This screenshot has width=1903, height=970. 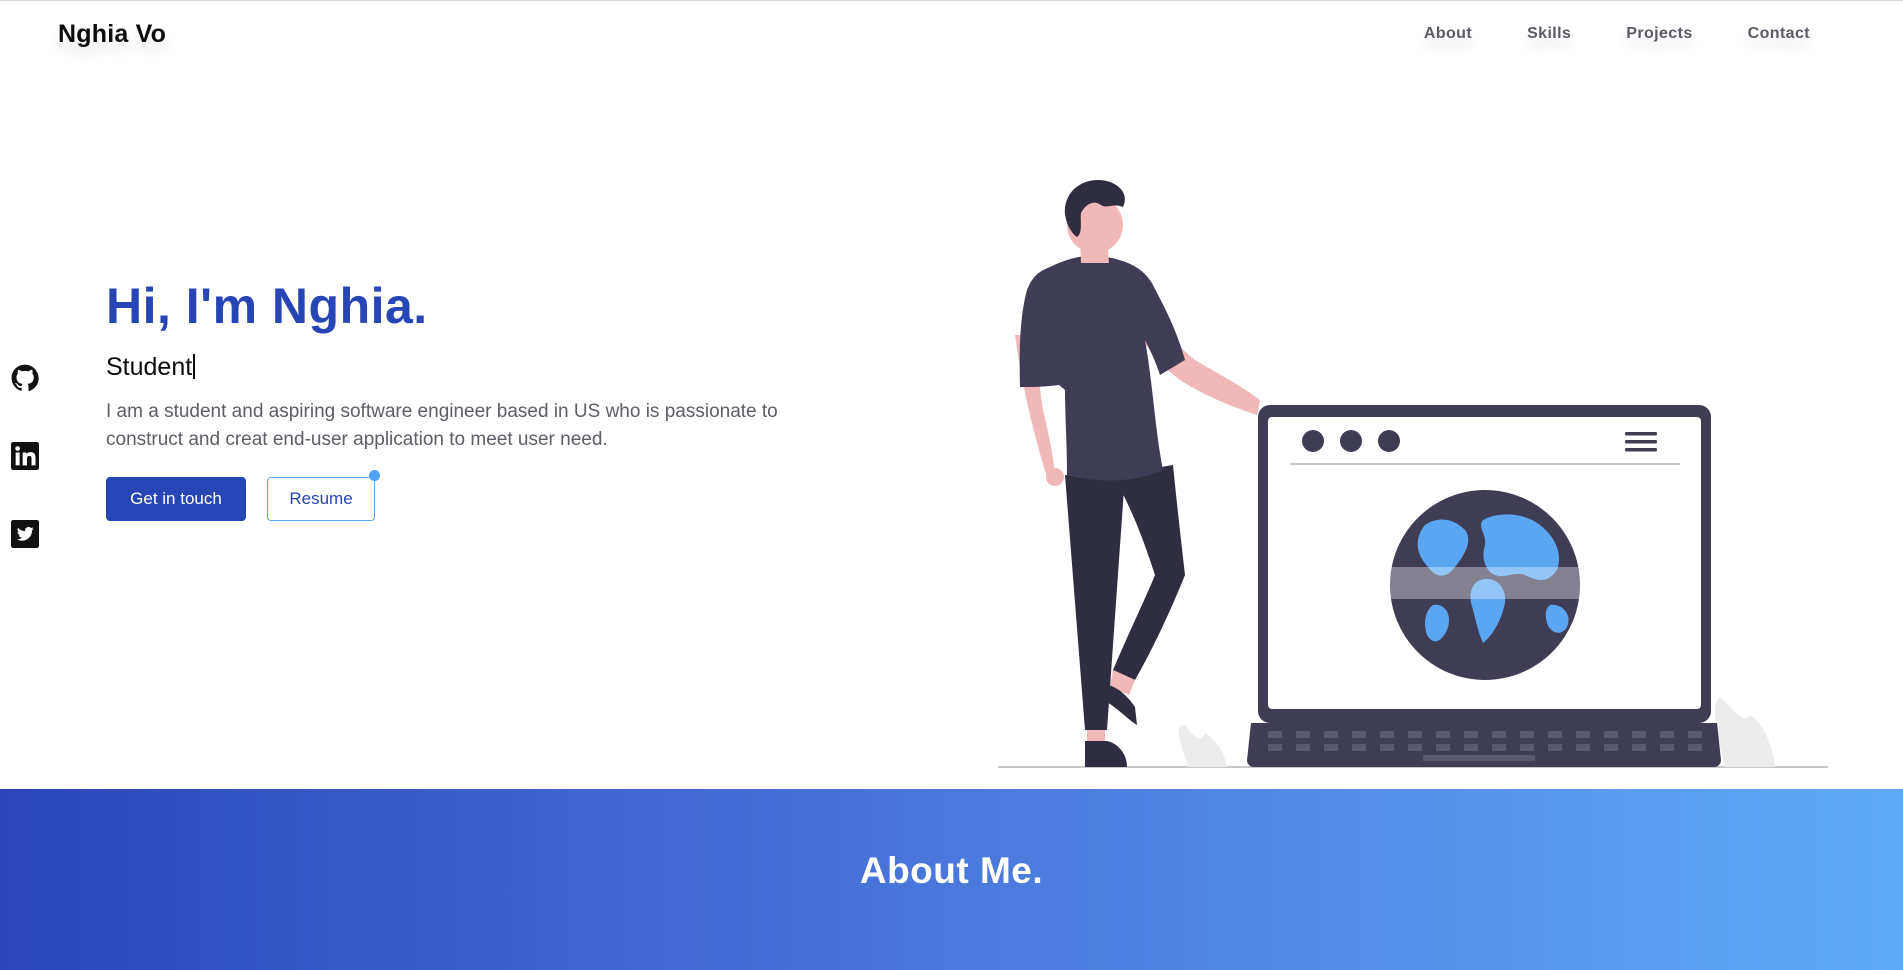 What do you see at coordinates (176, 499) in the screenshot?
I see `get-in-touch-button: Get in touch` at bounding box center [176, 499].